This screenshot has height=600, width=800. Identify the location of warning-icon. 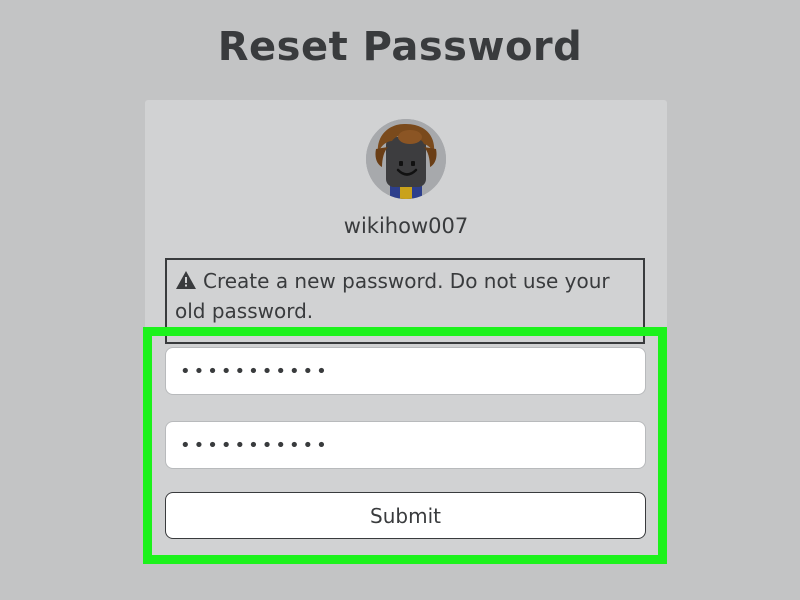
(186, 280).